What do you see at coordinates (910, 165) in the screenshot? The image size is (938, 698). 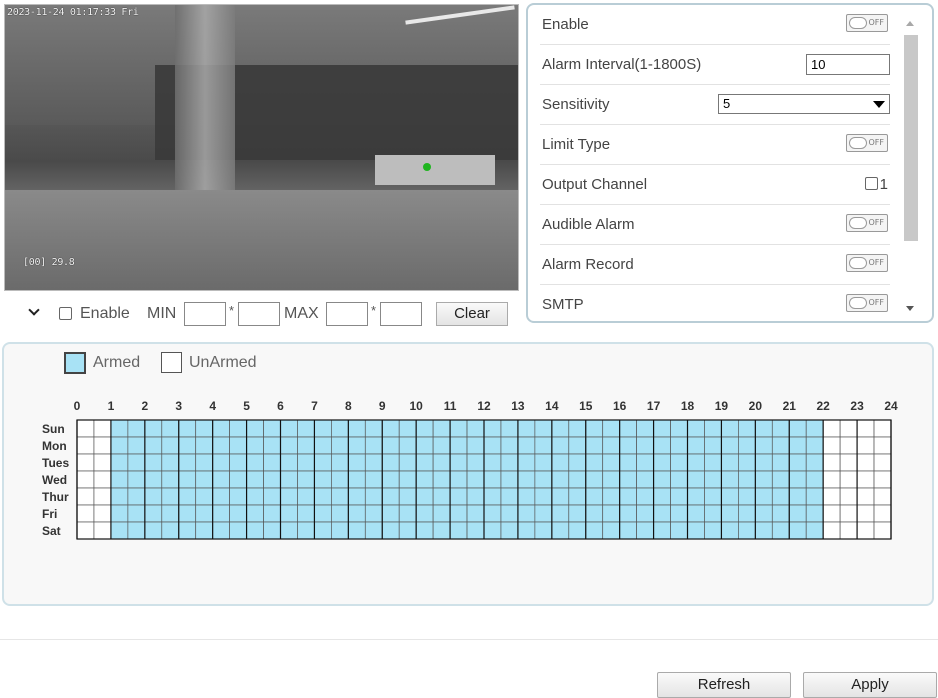 I see `settings-scrollbar` at bounding box center [910, 165].